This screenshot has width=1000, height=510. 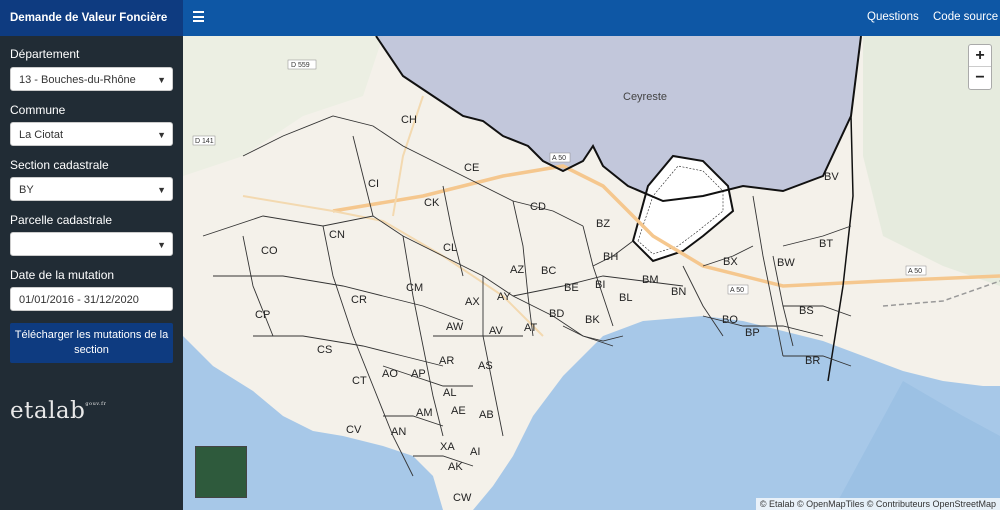 What do you see at coordinates (41, 135) in the screenshot?
I see `commune-value: La Ciotat` at bounding box center [41, 135].